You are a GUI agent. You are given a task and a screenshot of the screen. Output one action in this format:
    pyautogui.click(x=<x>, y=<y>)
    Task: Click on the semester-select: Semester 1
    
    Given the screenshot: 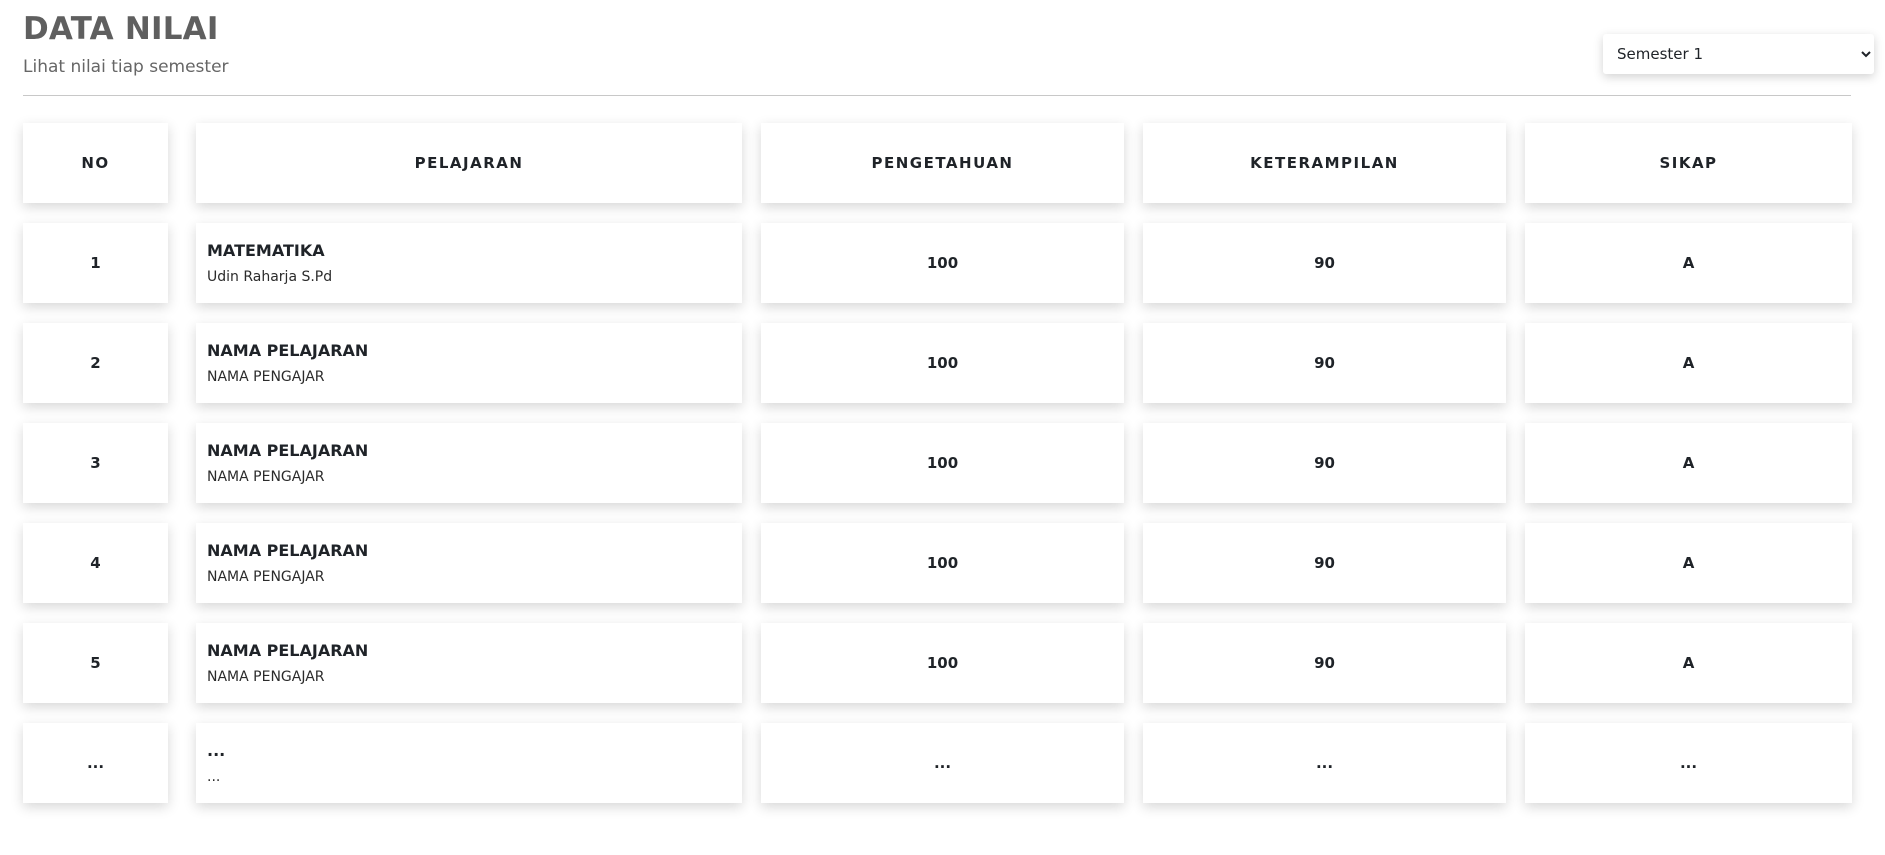 What is the action you would take?
    pyautogui.click(x=1738, y=54)
    